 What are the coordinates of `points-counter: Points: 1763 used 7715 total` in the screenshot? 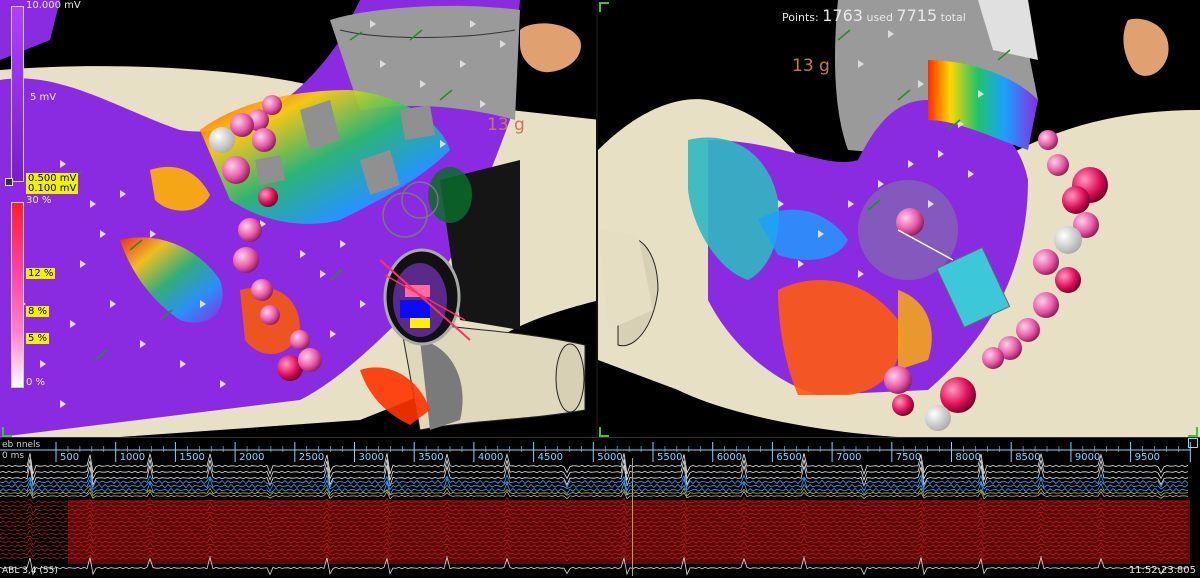 It's located at (874, 15).